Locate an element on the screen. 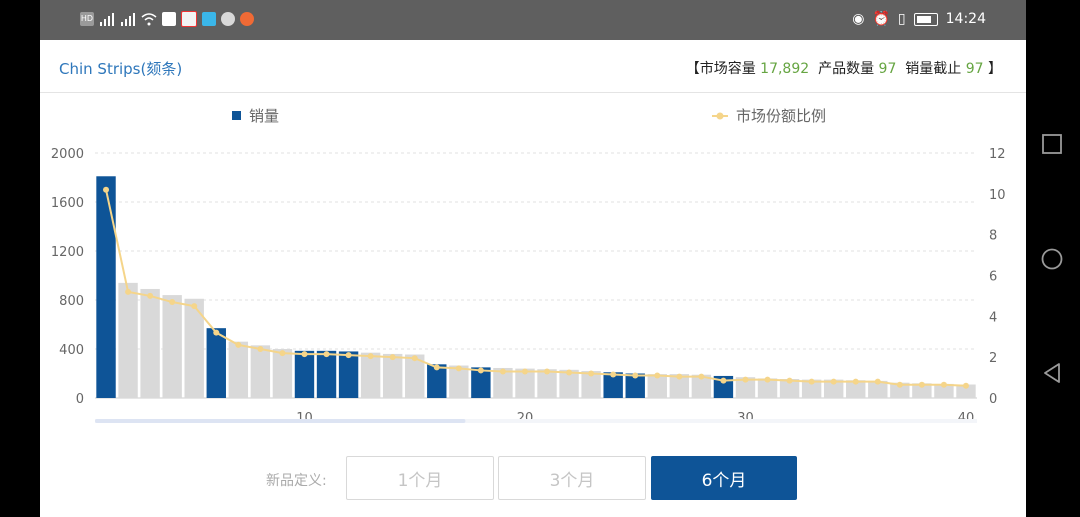 The image size is (1080, 517). status-icons: HD is located at coordinates (167, 19).